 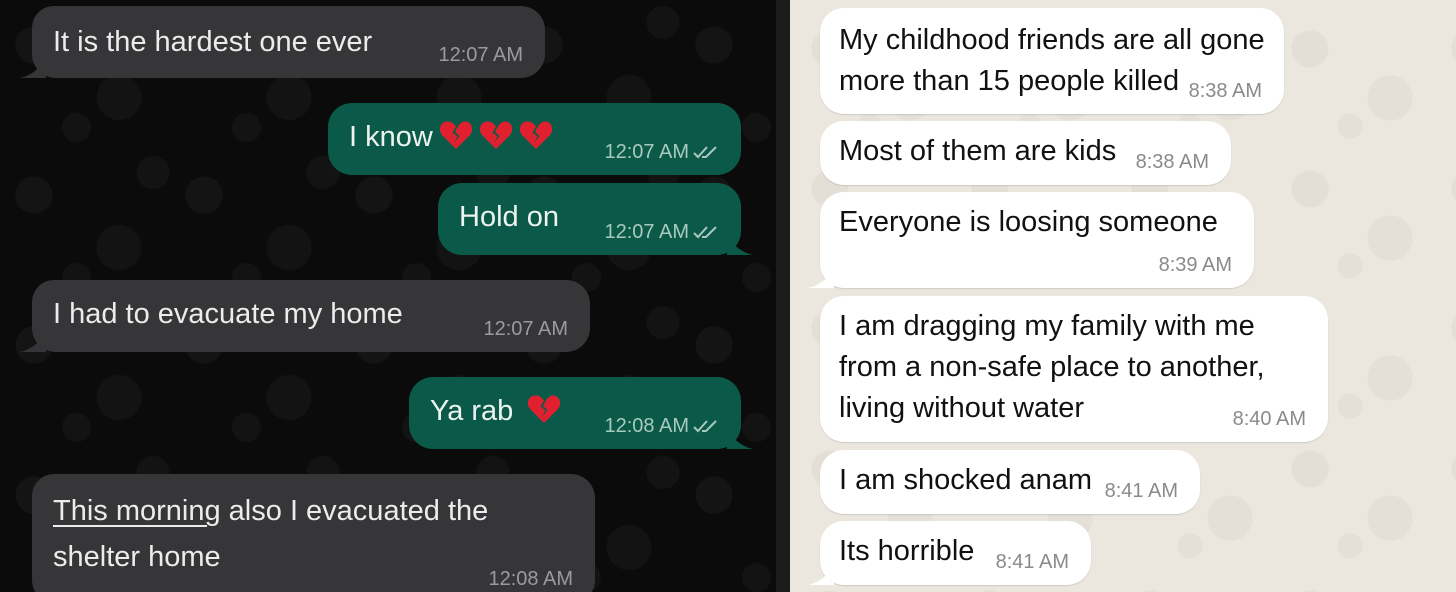 I want to click on incoming-message: Most of them are kids 8:38 AM, so click(x=1025, y=153).